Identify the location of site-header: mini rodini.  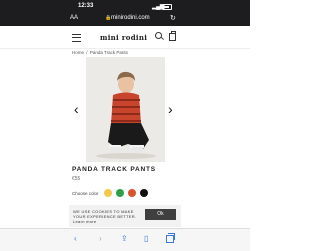
(125, 37).